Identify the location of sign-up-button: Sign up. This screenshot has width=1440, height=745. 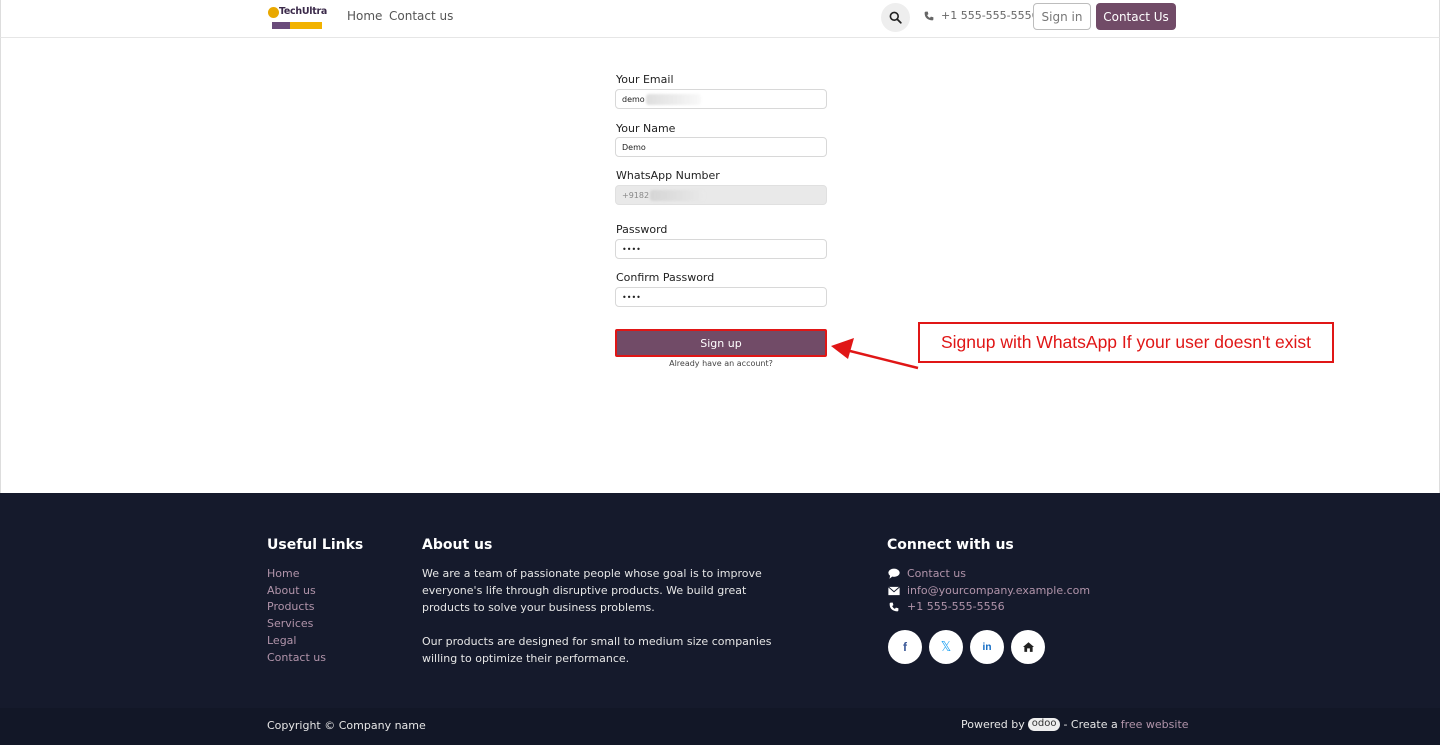
(721, 343).